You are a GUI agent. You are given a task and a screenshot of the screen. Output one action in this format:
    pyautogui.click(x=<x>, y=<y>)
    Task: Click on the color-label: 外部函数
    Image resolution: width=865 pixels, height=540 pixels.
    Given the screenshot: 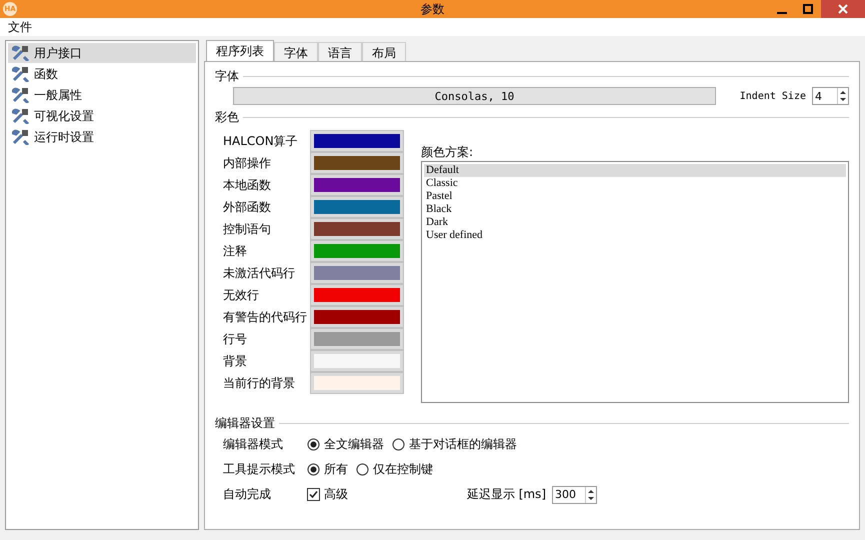 What is the action you would take?
    pyautogui.click(x=247, y=207)
    